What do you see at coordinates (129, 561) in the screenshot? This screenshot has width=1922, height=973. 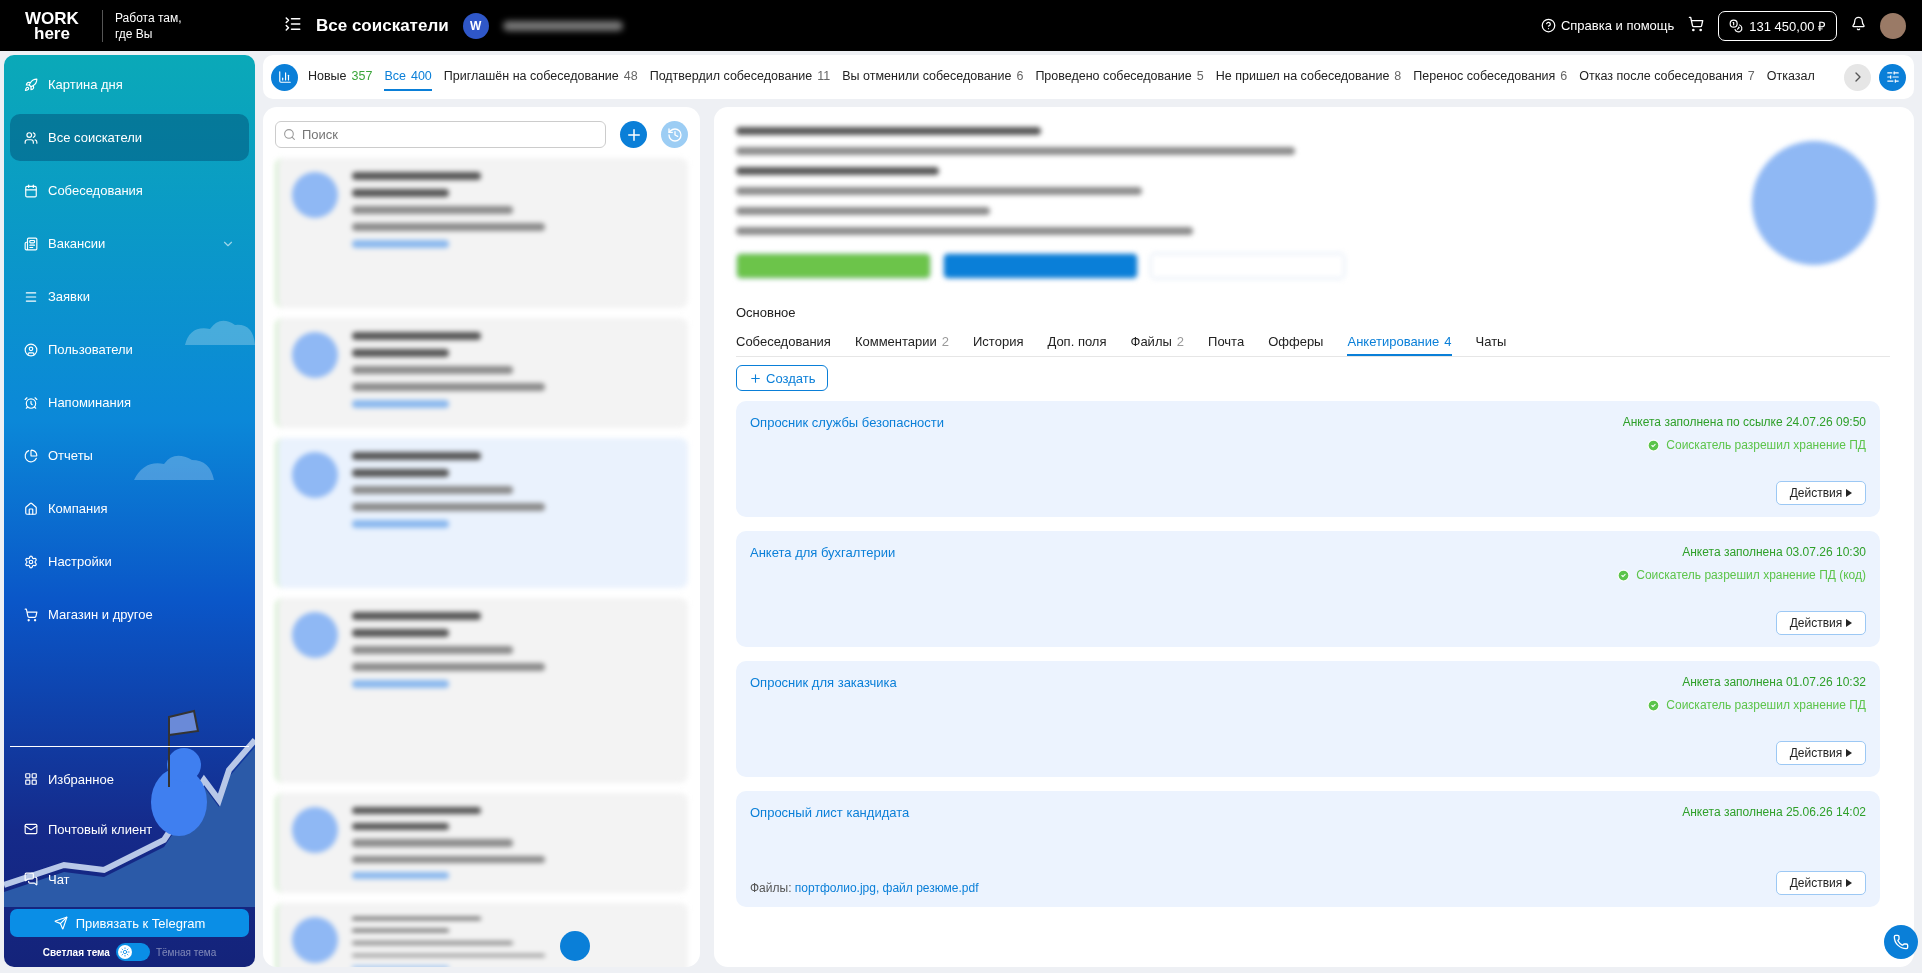 I see `sidebar-item: Настройки` at bounding box center [129, 561].